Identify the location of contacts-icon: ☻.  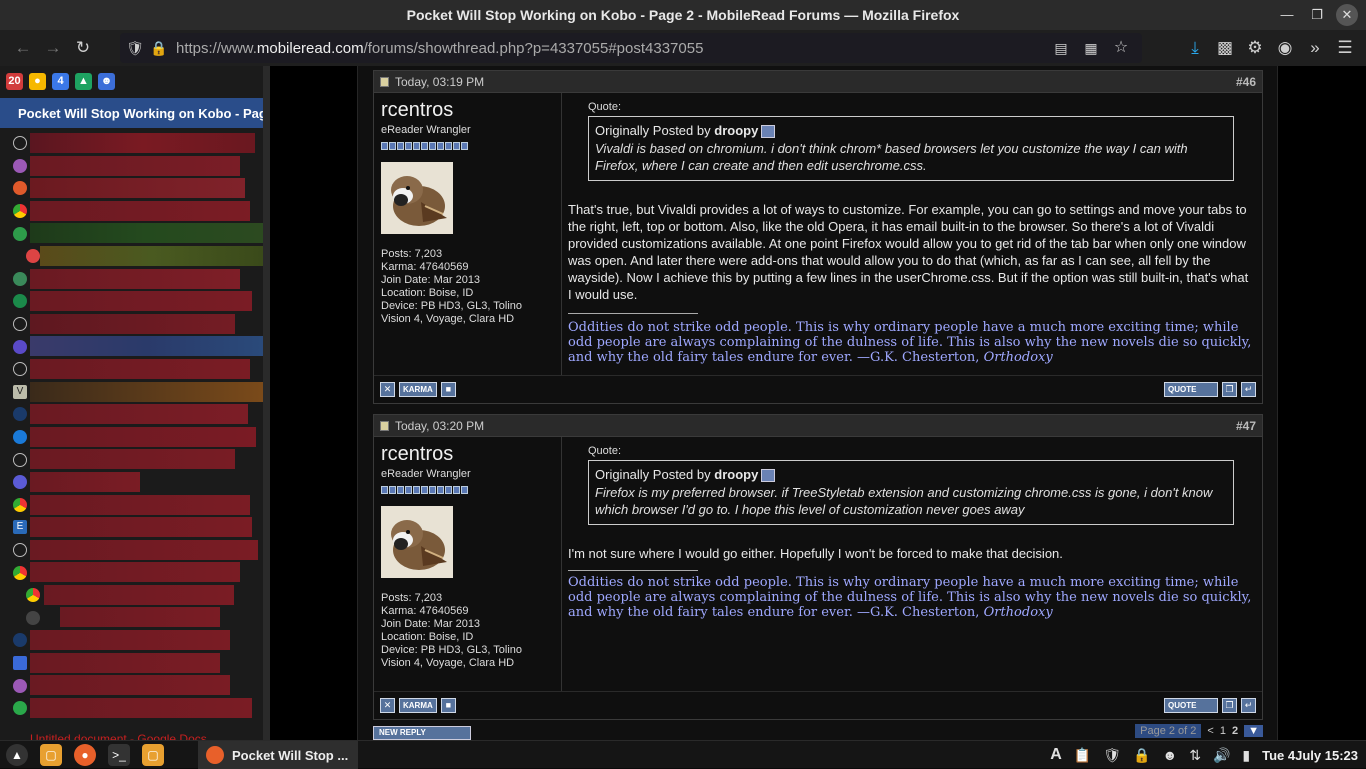
(106, 81).